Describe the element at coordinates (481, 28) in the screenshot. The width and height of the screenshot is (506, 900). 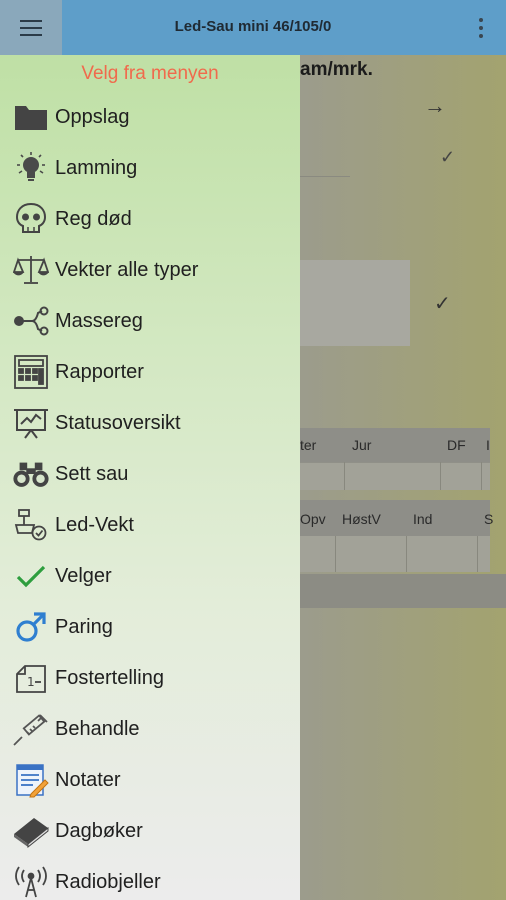
I see `more-vert-icon` at that location.